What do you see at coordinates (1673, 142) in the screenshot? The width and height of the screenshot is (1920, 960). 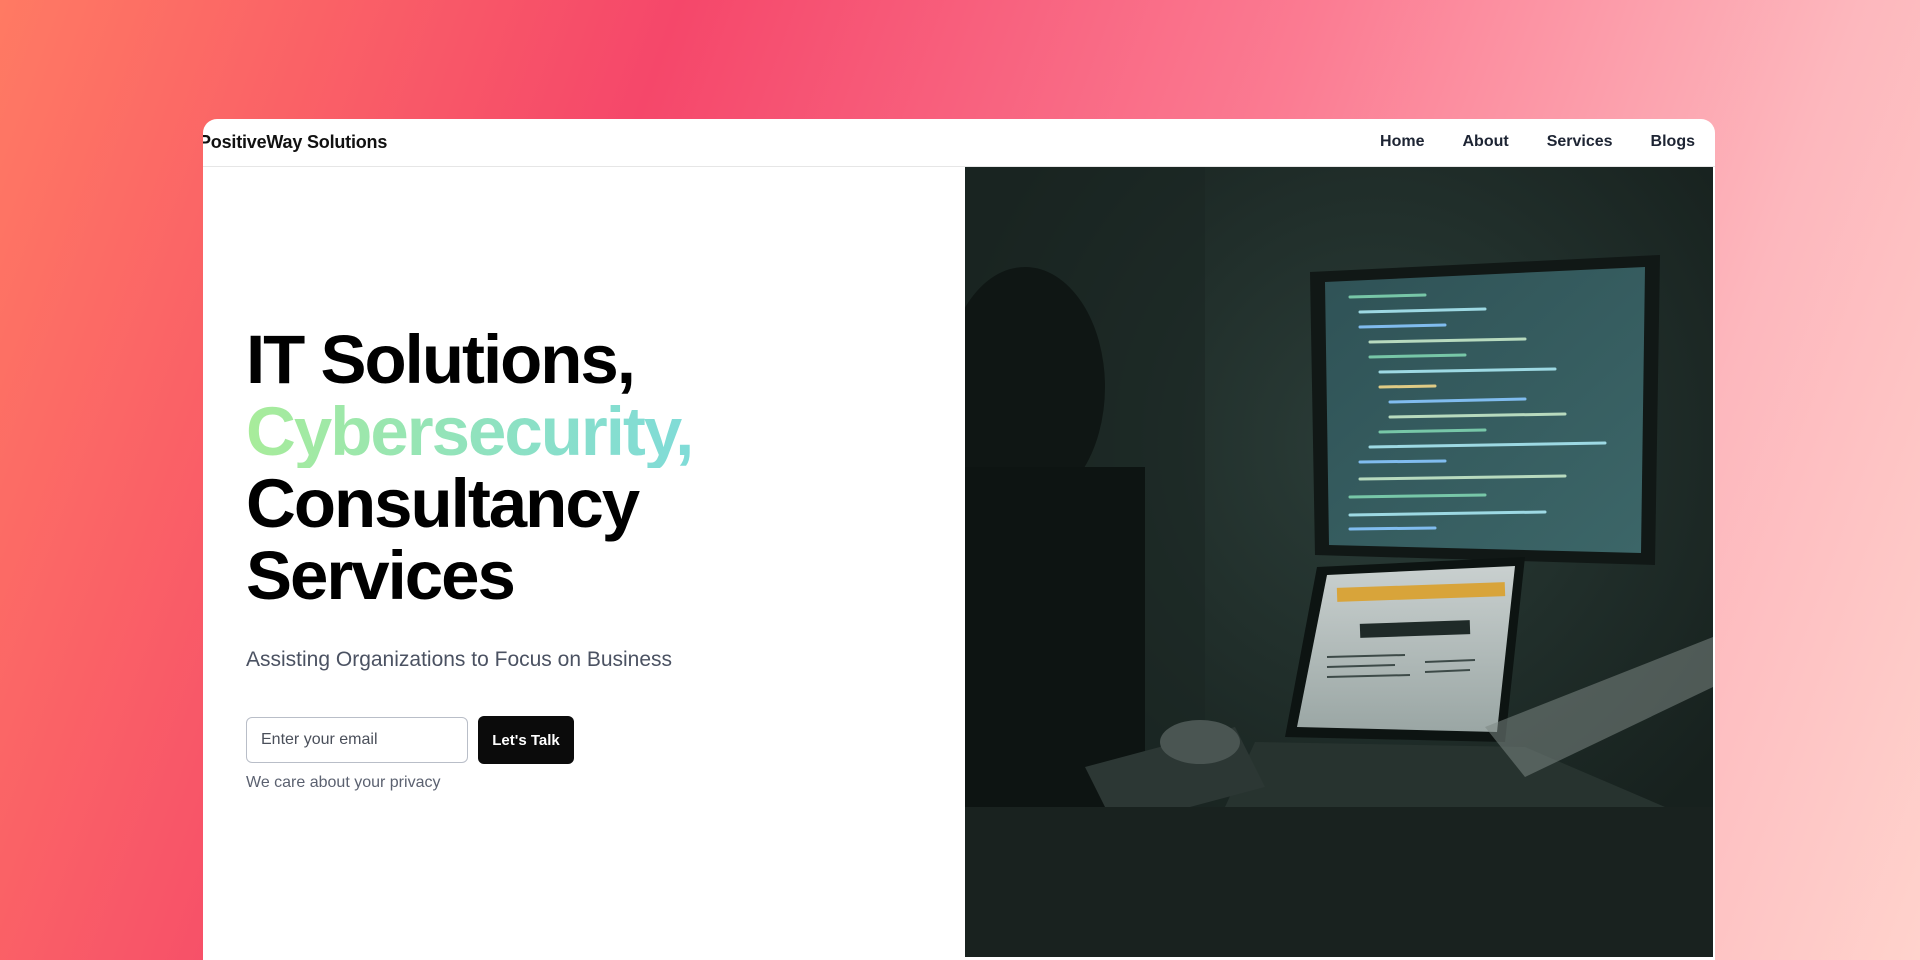 I see `nav-link-blogs: Blogs` at bounding box center [1673, 142].